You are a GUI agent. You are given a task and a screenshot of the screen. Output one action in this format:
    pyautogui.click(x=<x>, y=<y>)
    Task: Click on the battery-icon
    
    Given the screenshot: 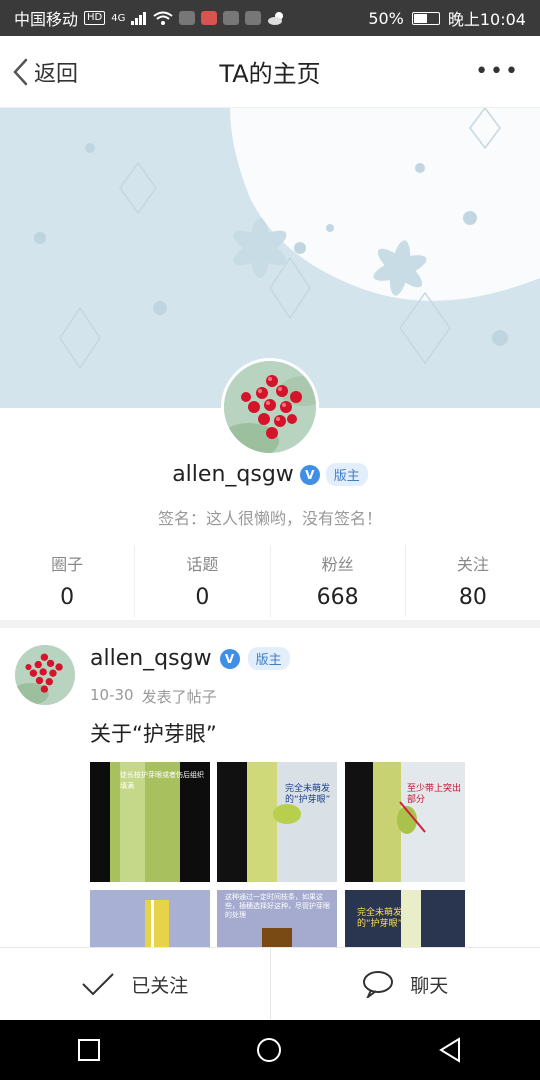 What is the action you would take?
    pyautogui.click(x=425, y=18)
    